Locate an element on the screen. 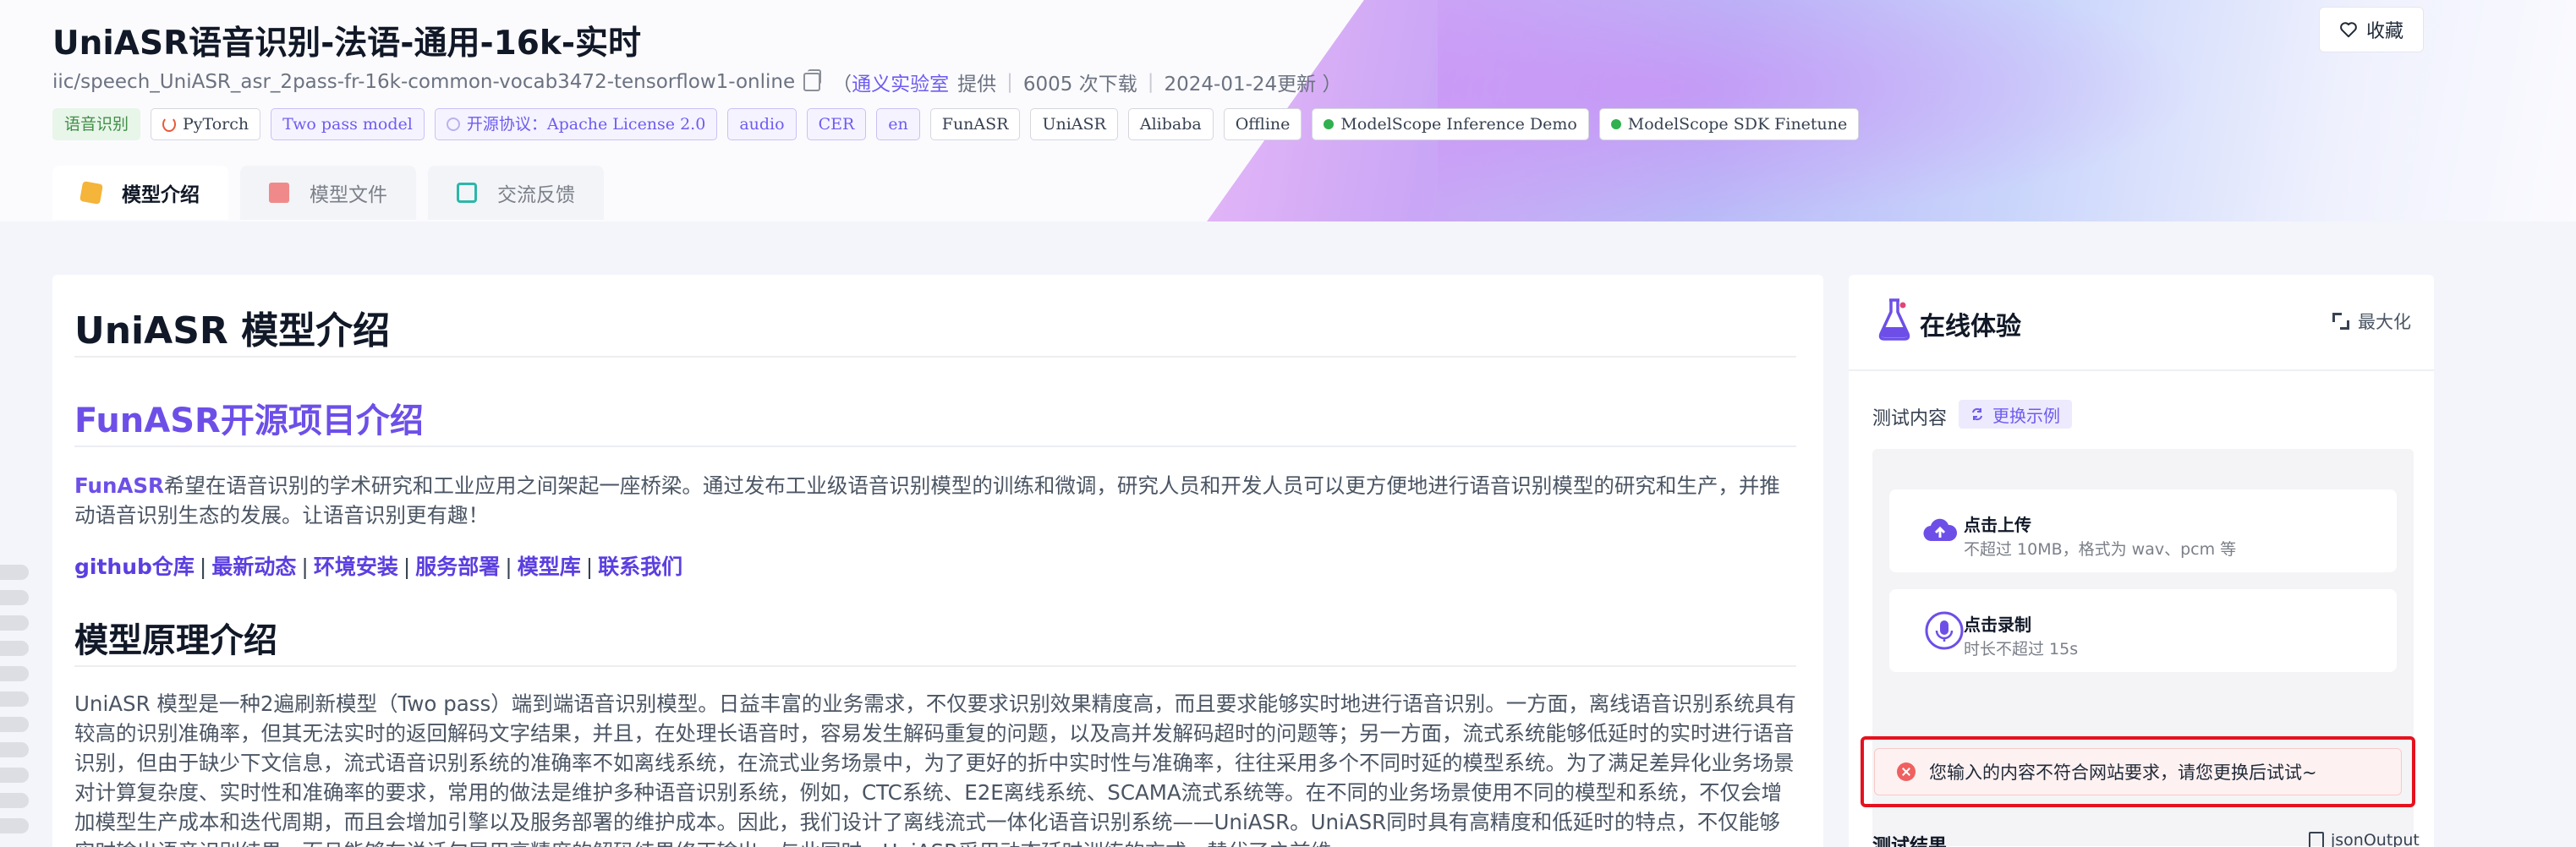 This screenshot has height=847, width=2576. tab-feedback: 交流反馈 is located at coordinates (516, 193).